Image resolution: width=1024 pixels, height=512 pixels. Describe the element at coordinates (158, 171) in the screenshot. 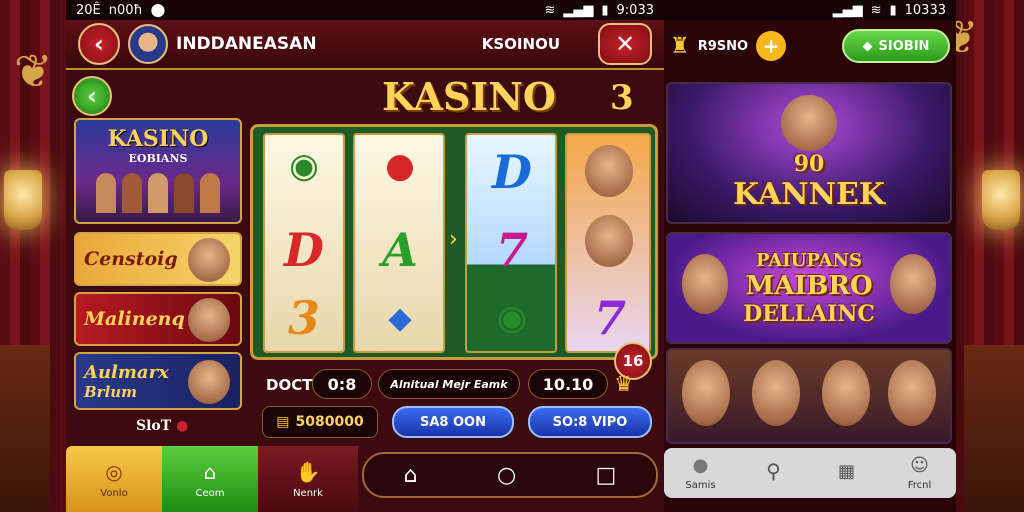

I see `sidebar-item-kasino: KASINO EOBIANS` at that location.